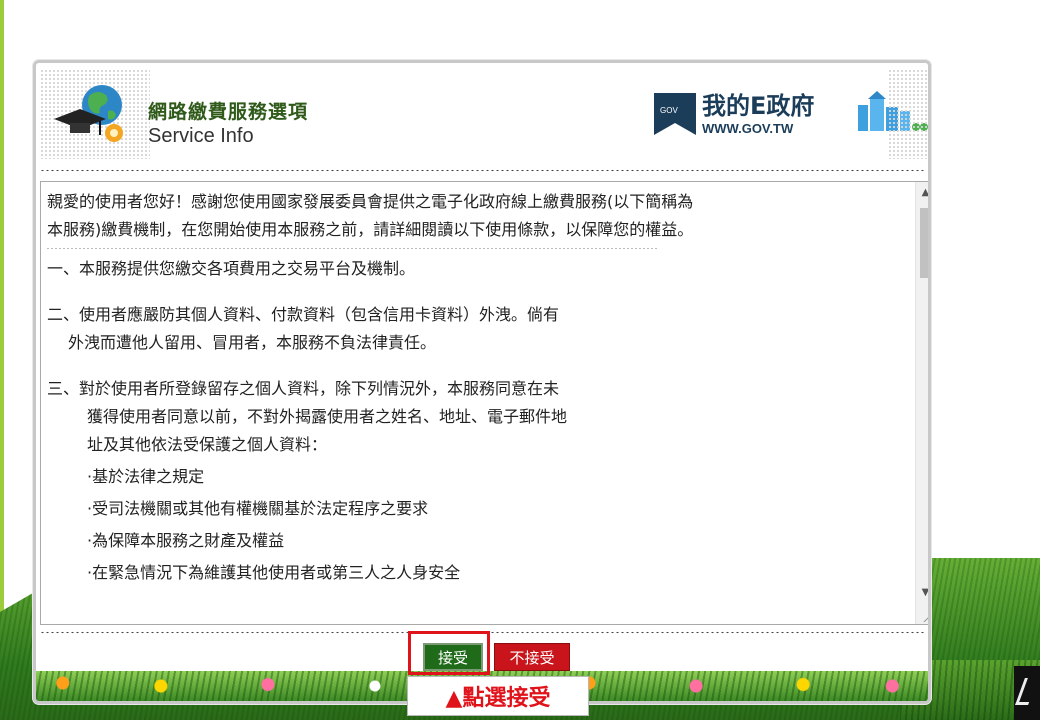  I want to click on scroll-down-arrow-icon: ▼, so click(922, 592).